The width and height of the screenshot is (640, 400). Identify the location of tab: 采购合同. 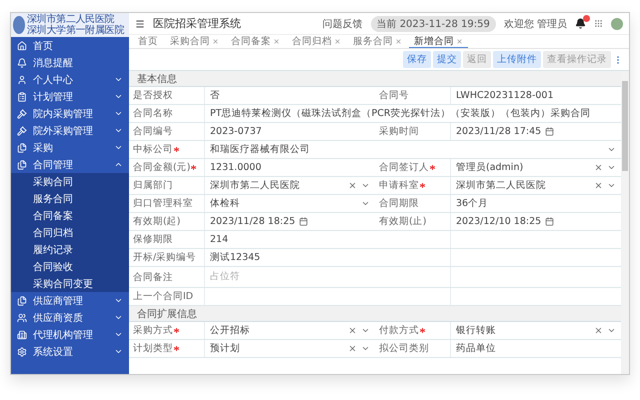
(194, 41).